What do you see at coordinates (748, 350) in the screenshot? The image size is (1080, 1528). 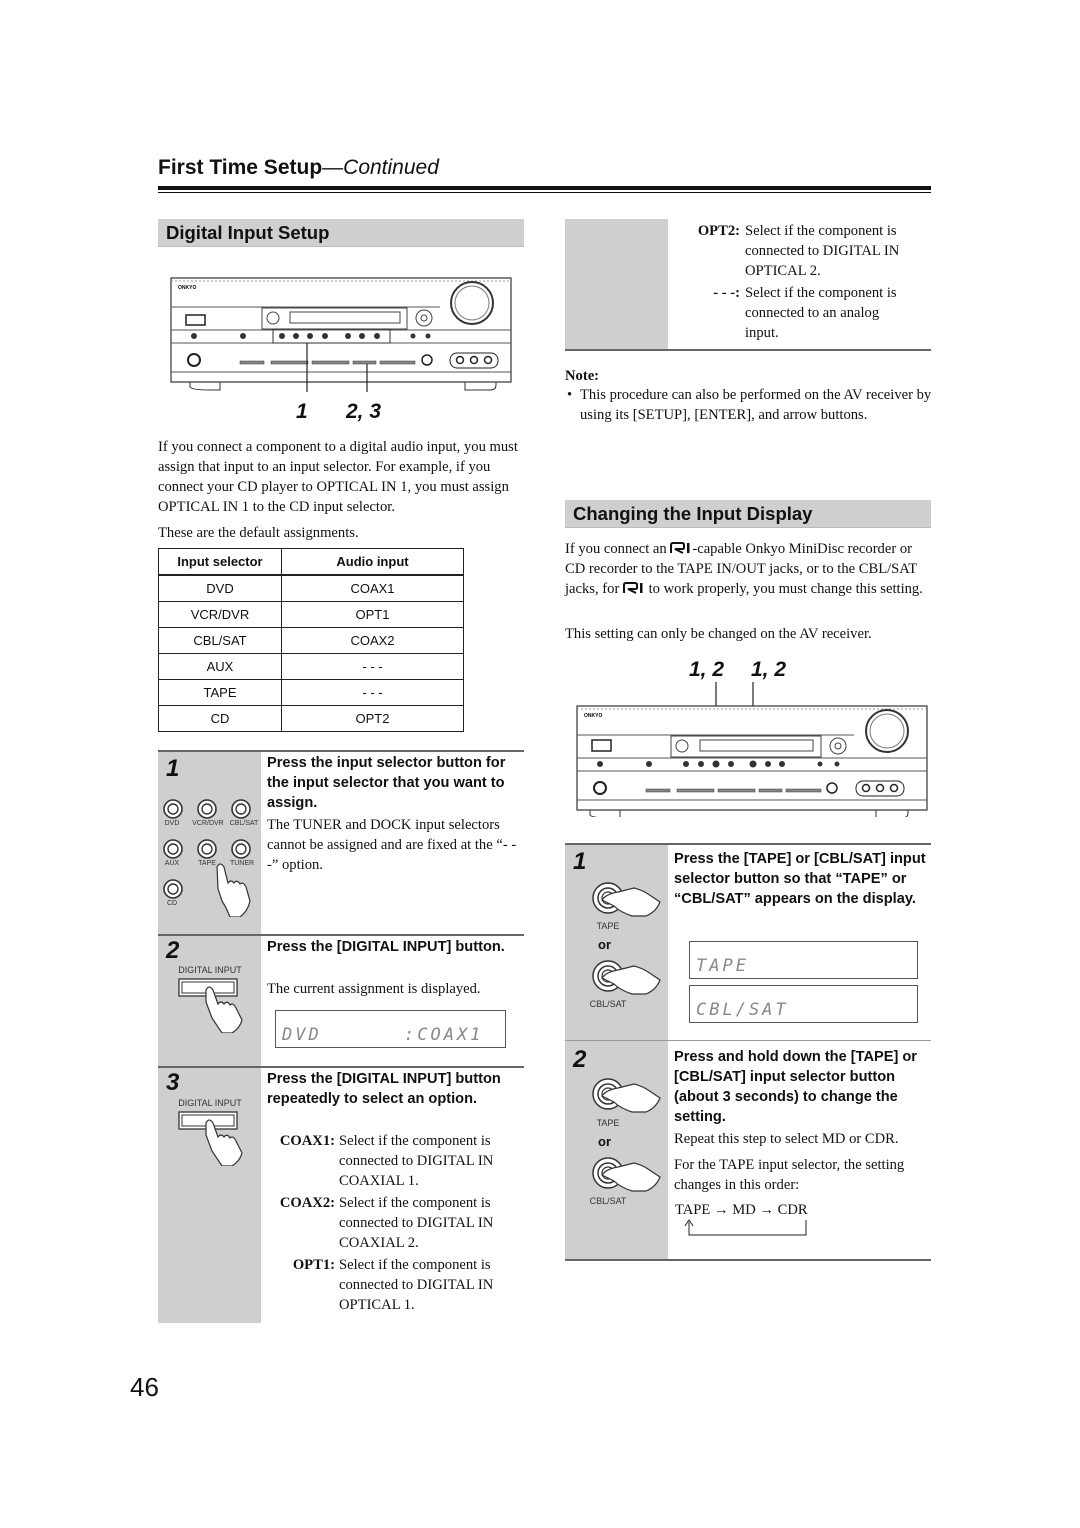 I see `continued-options-rule` at bounding box center [748, 350].